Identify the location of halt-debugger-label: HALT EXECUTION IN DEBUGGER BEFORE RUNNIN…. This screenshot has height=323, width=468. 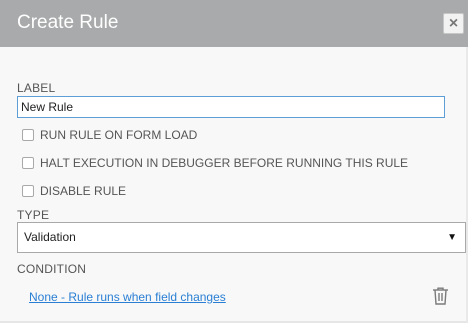
(224, 163).